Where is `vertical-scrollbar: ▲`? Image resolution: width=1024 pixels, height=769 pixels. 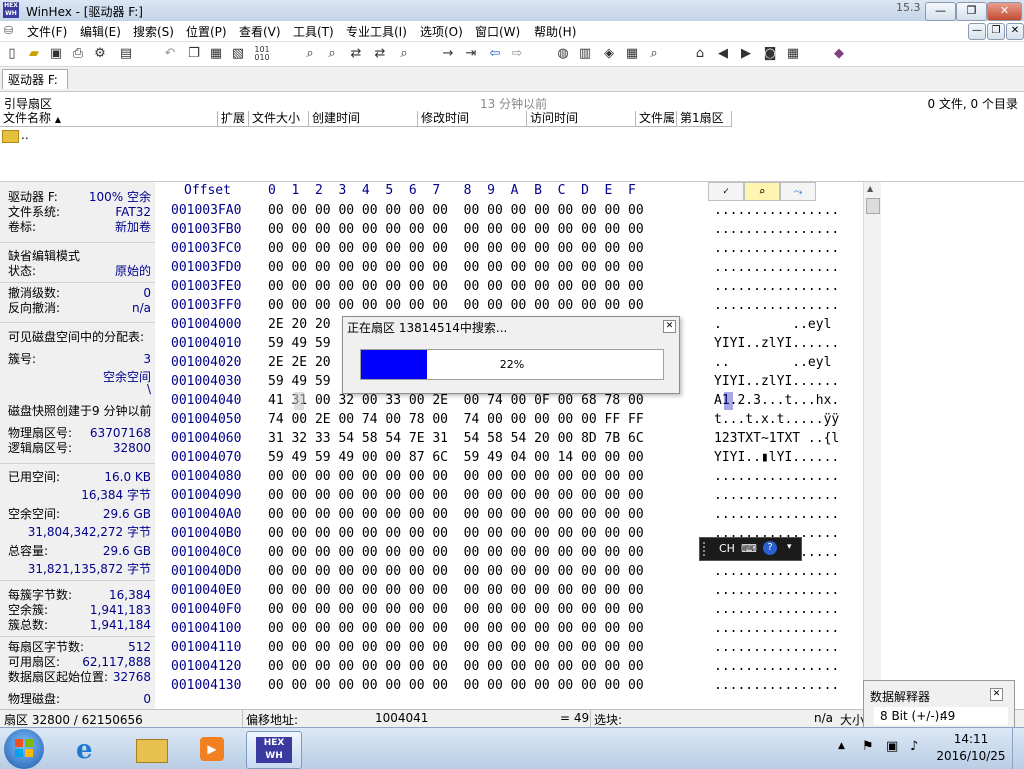
vertical-scrollbar: ▲ is located at coordinates (872, 445).